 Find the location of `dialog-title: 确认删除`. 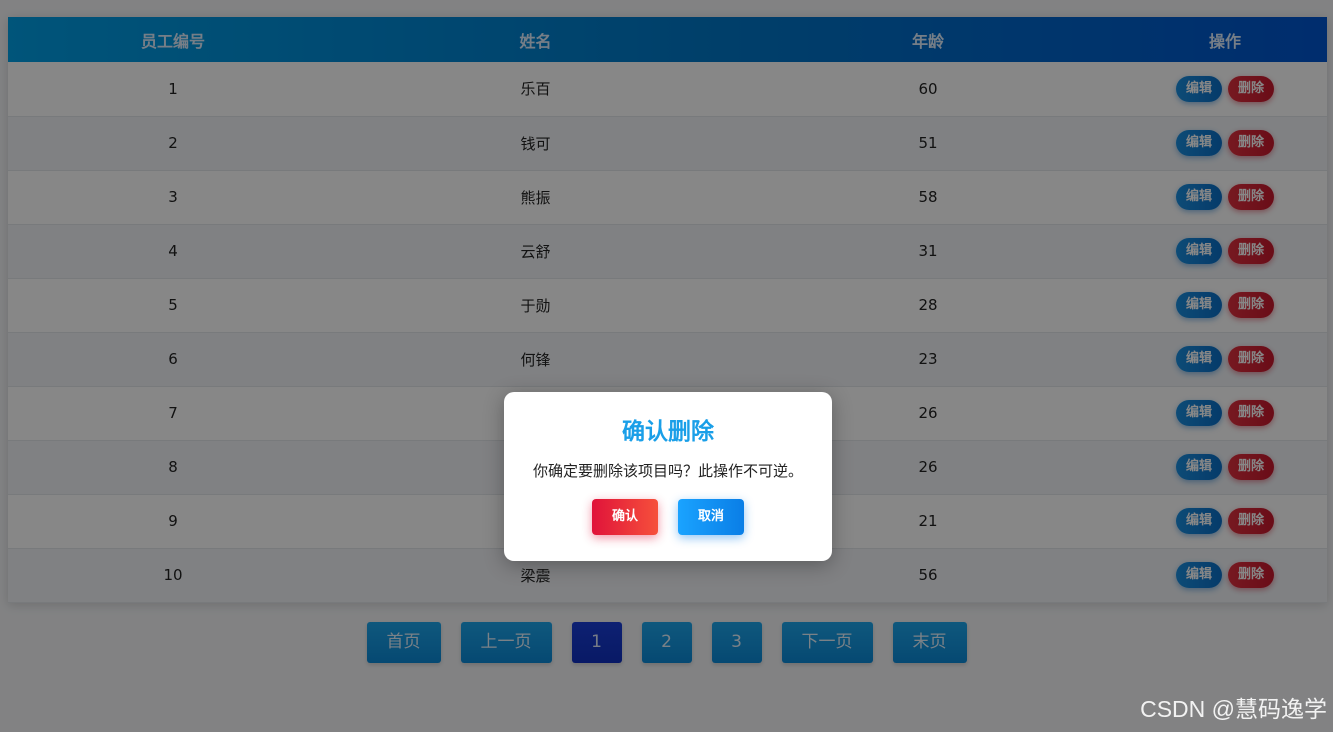

dialog-title: 确认删除 is located at coordinates (668, 432).